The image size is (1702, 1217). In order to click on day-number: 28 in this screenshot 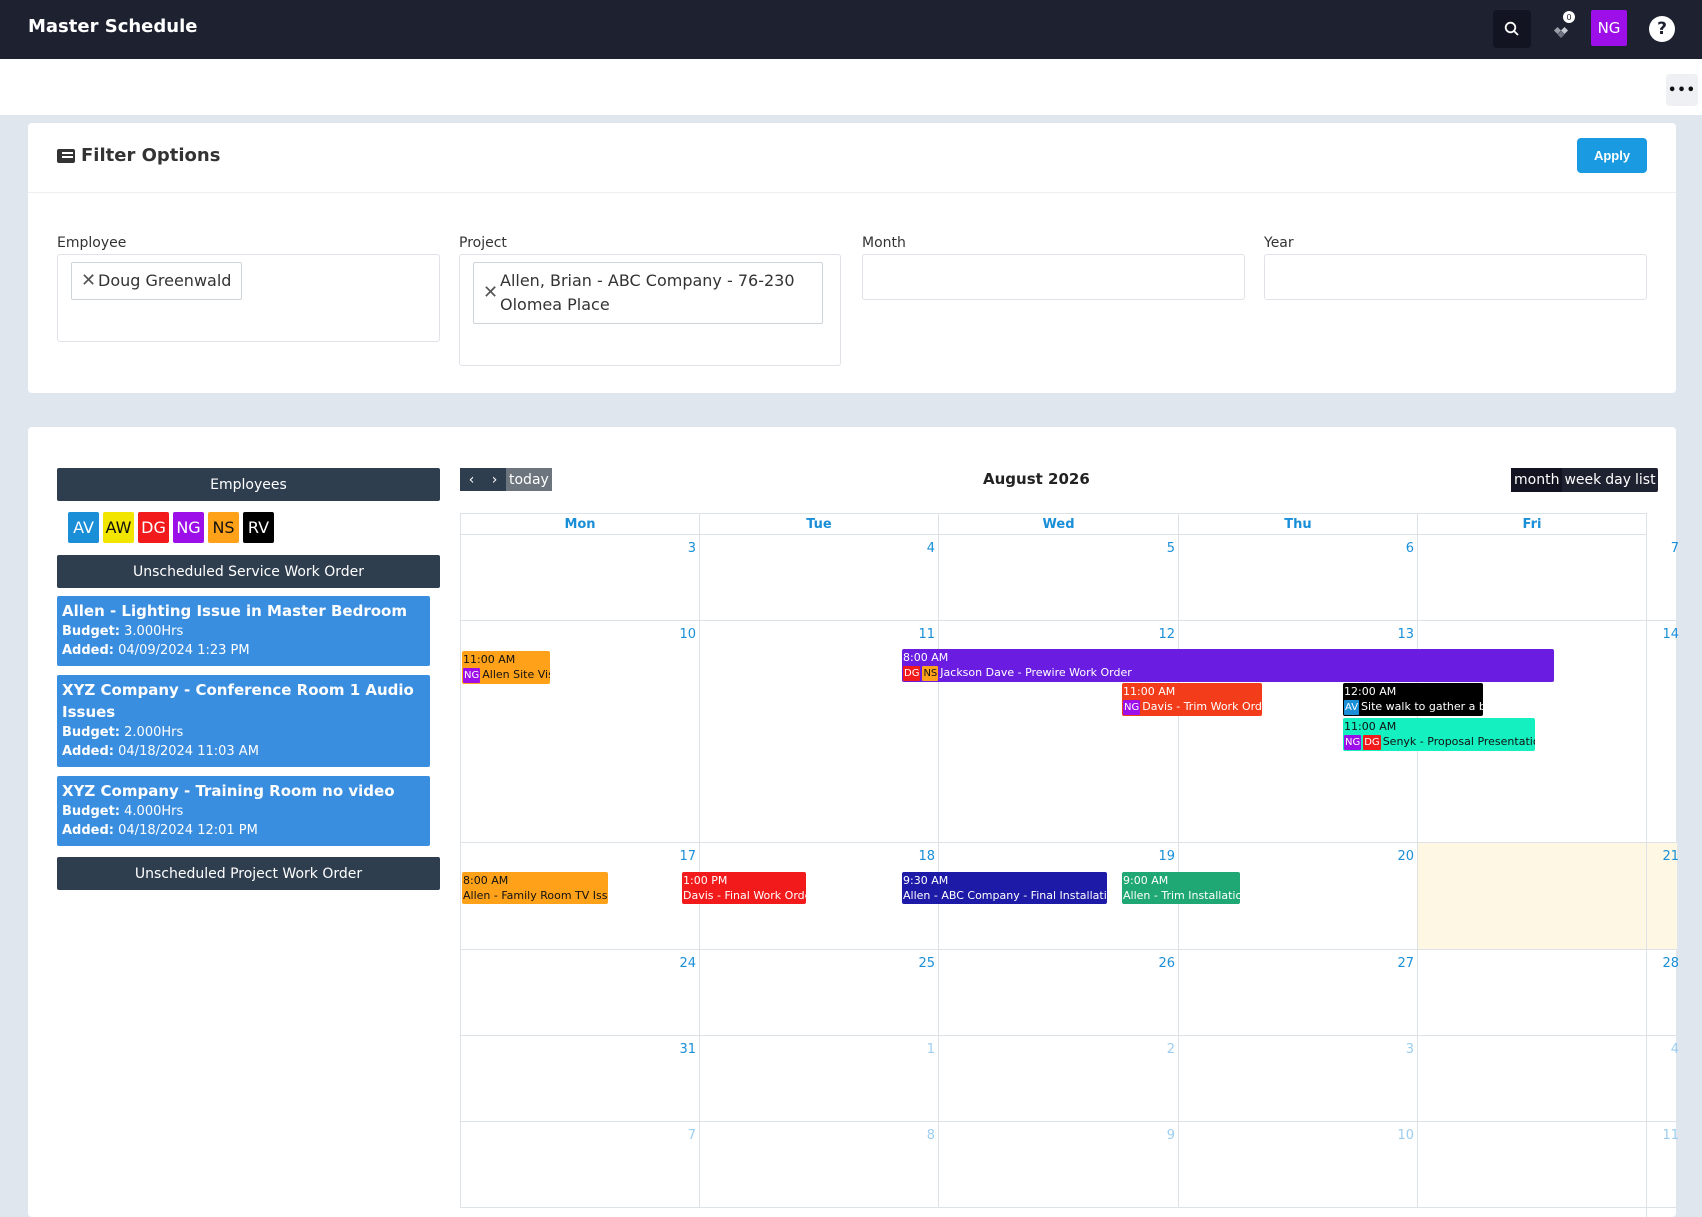, I will do `click(1670, 963)`.